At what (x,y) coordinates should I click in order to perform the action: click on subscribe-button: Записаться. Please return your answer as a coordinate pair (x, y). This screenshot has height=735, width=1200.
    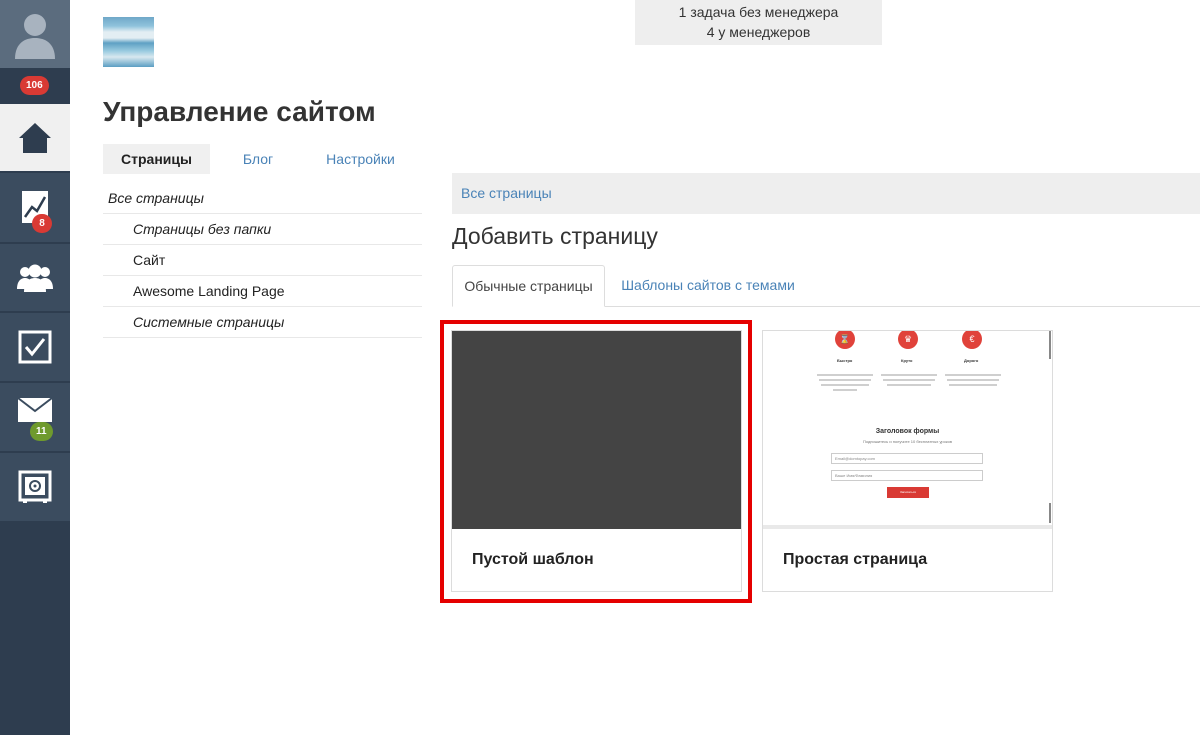
    Looking at the image, I should click on (908, 492).